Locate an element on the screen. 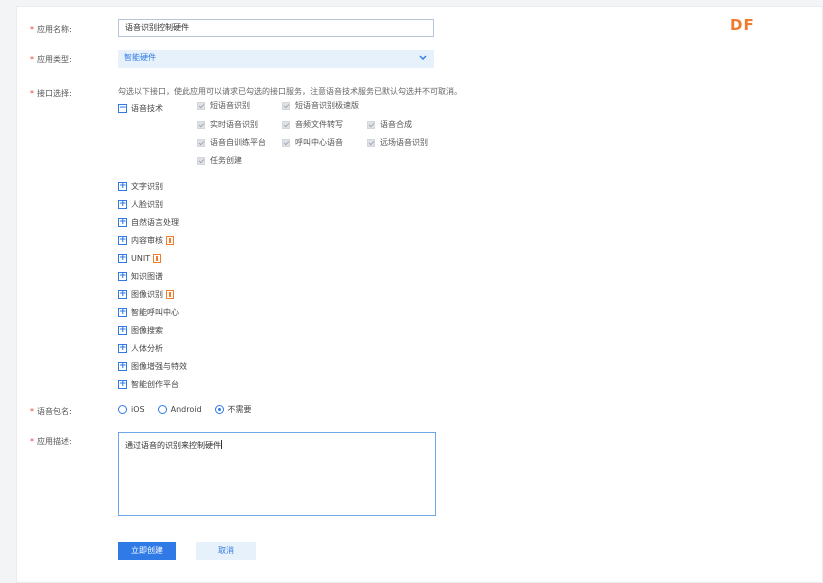 This screenshot has width=823, height=583. interface-group-label: UNIT is located at coordinates (141, 258).